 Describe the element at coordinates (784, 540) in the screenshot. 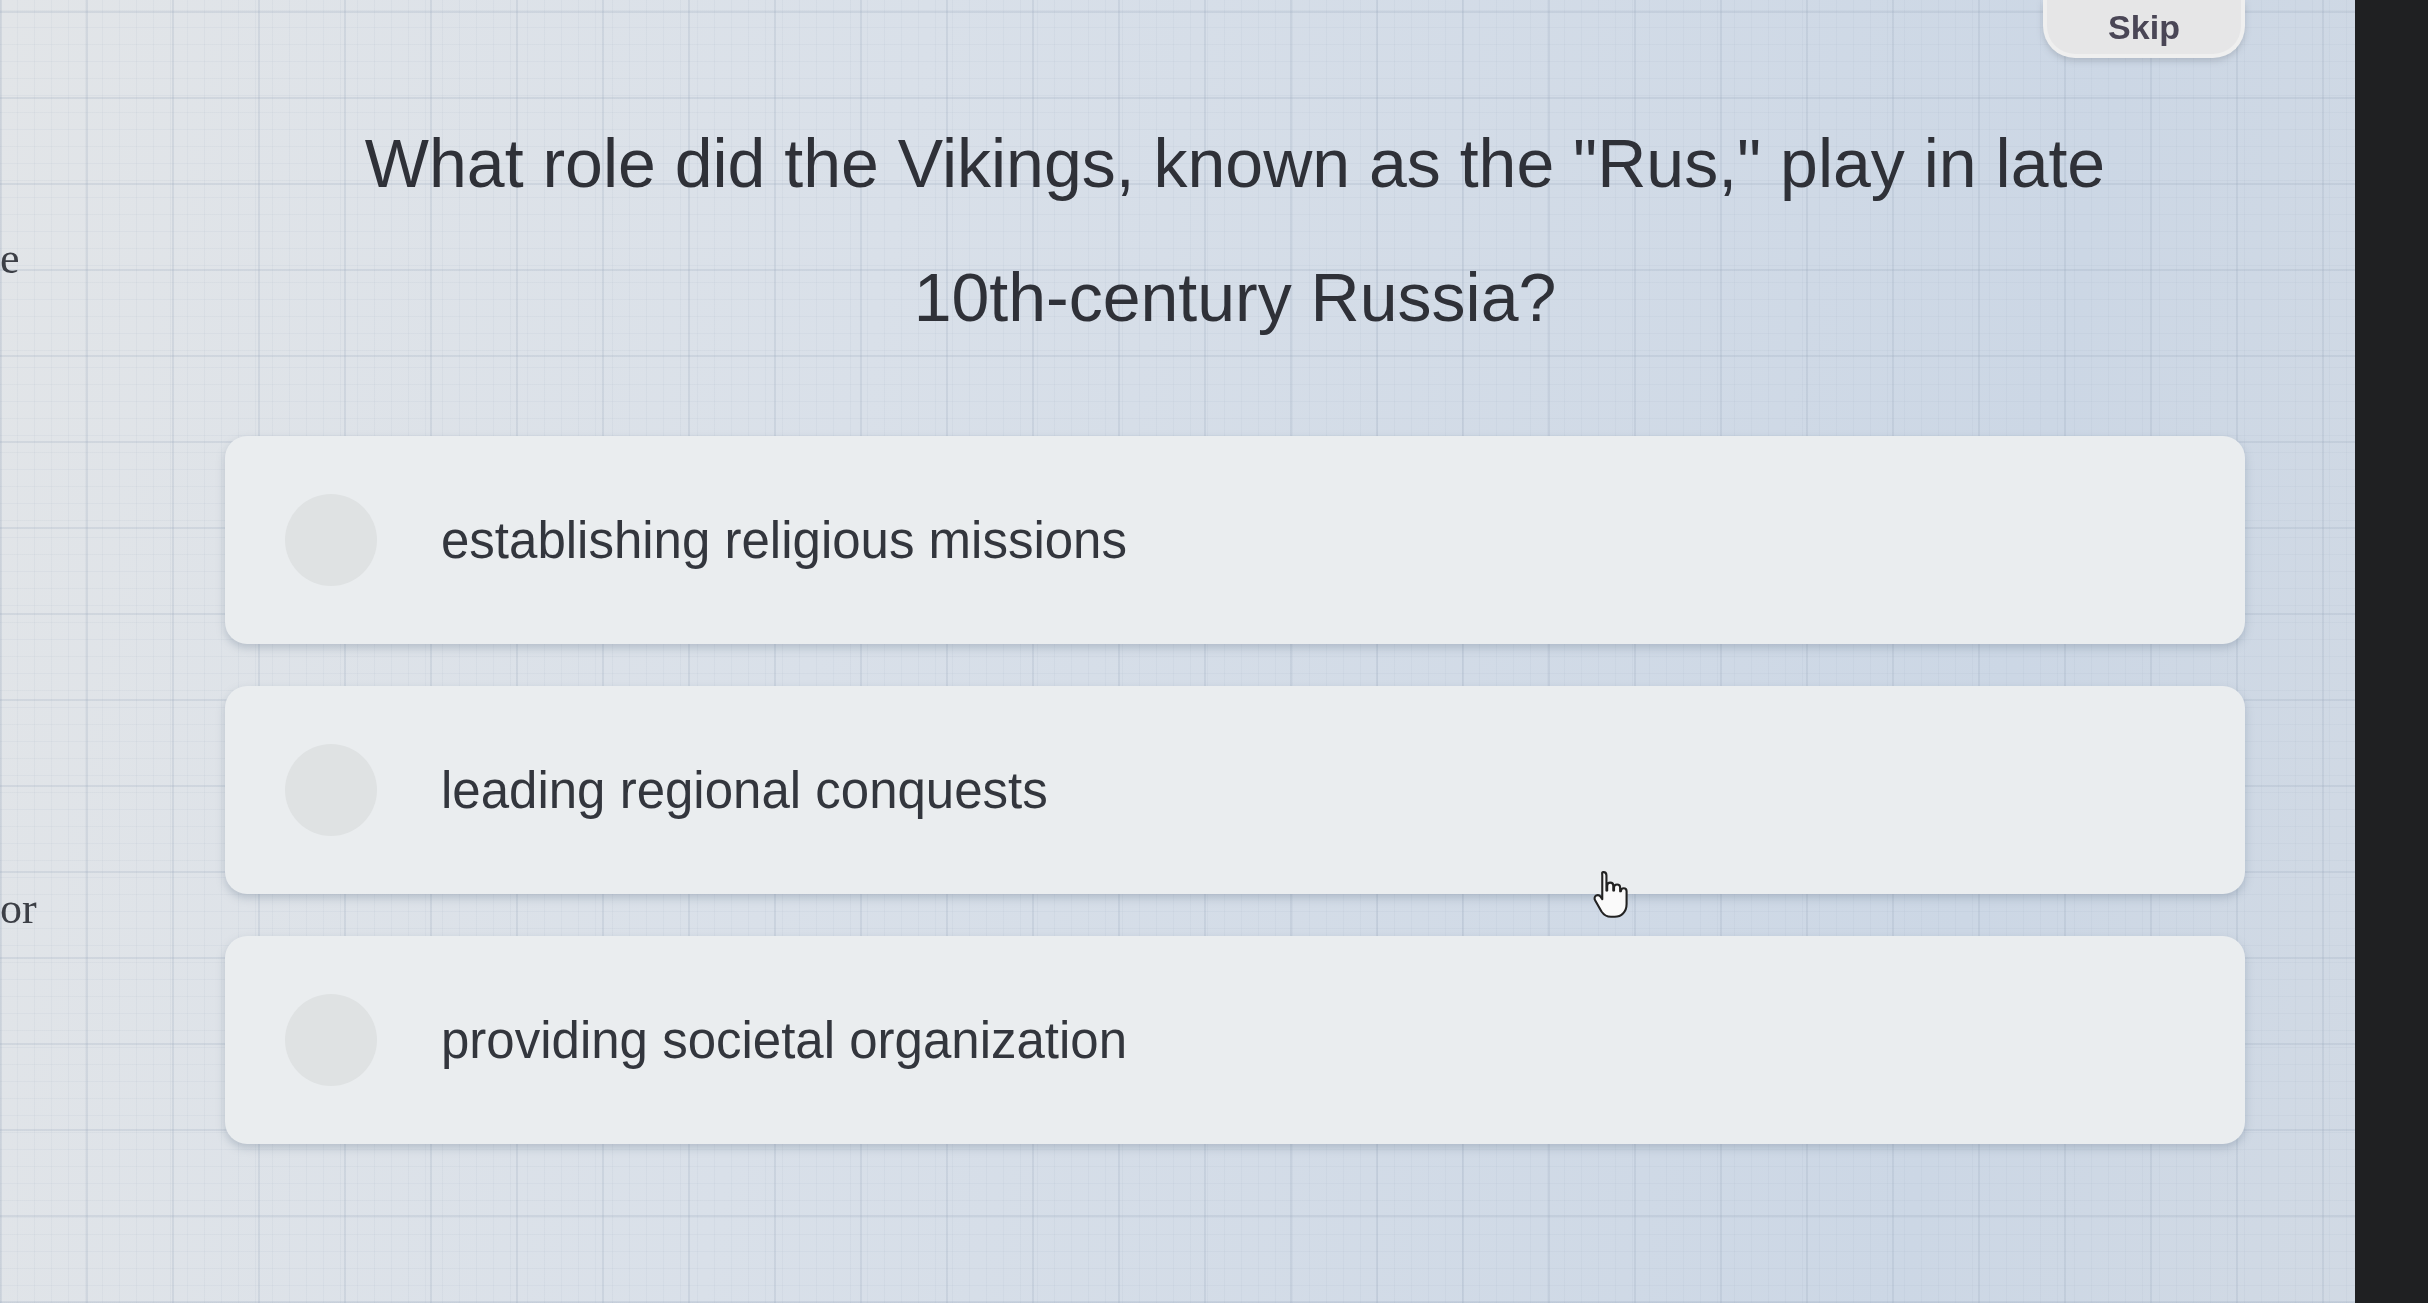

I see `option-text: establishing religious missions` at that location.